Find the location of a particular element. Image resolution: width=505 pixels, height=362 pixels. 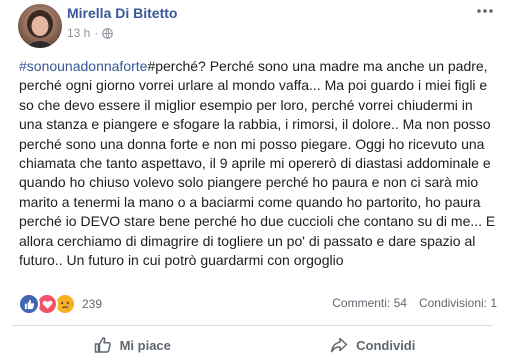

hashtag-link: #sonounadonnaforte is located at coordinates (83, 66).